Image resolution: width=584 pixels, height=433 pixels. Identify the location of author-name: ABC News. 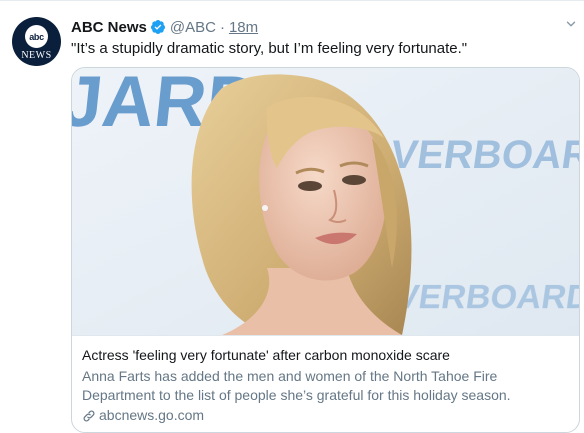
(109, 27).